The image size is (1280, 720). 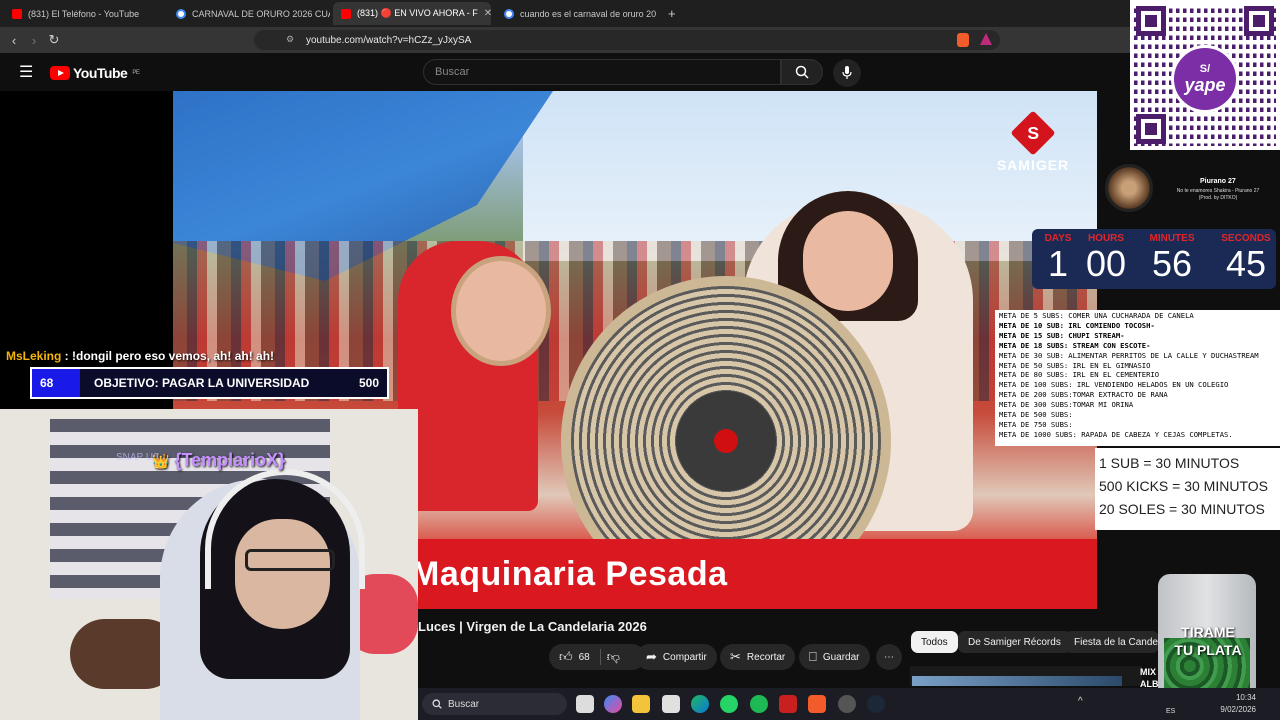 What do you see at coordinates (509, 13) in the screenshot?
I see `google-favicon-icon` at bounding box center [509, 13].